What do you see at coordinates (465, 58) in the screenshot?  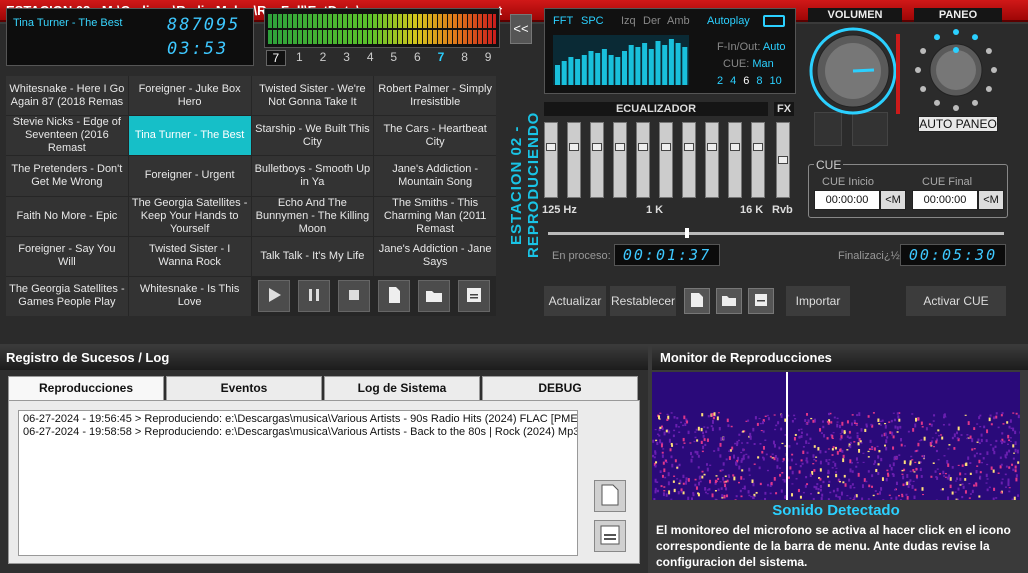 I see `page-button: 8` at bounding box center [465, 58].